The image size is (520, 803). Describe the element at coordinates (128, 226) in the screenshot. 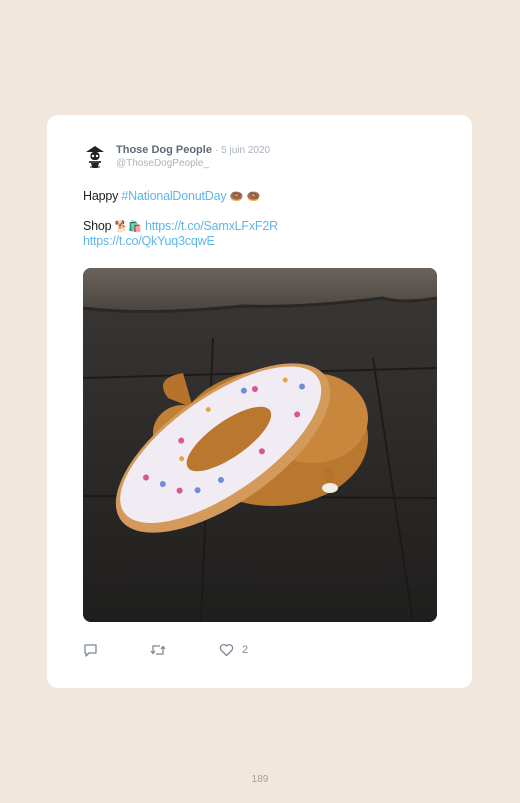

I see `shop-emoji: 🐕🛍️` at that location.